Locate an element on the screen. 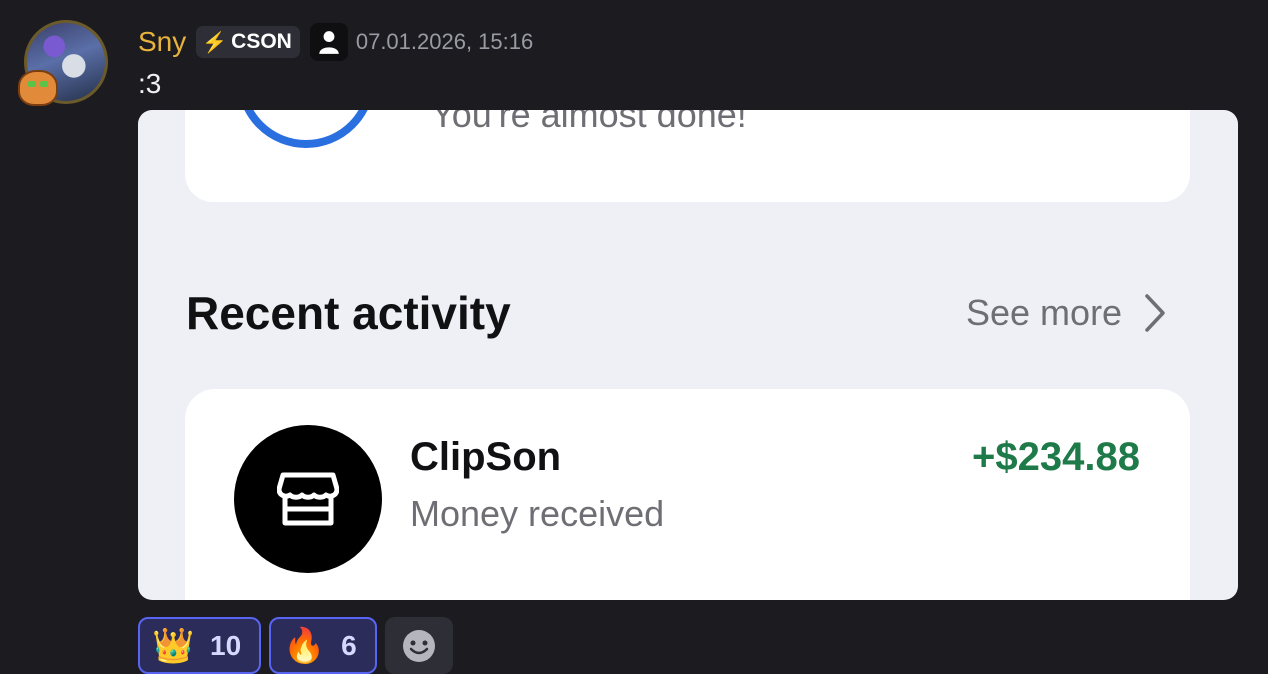 Image resolution: width=1268 pixels, height=674 pixels. see-more-label: See more is located at coordinates (1044, 312).